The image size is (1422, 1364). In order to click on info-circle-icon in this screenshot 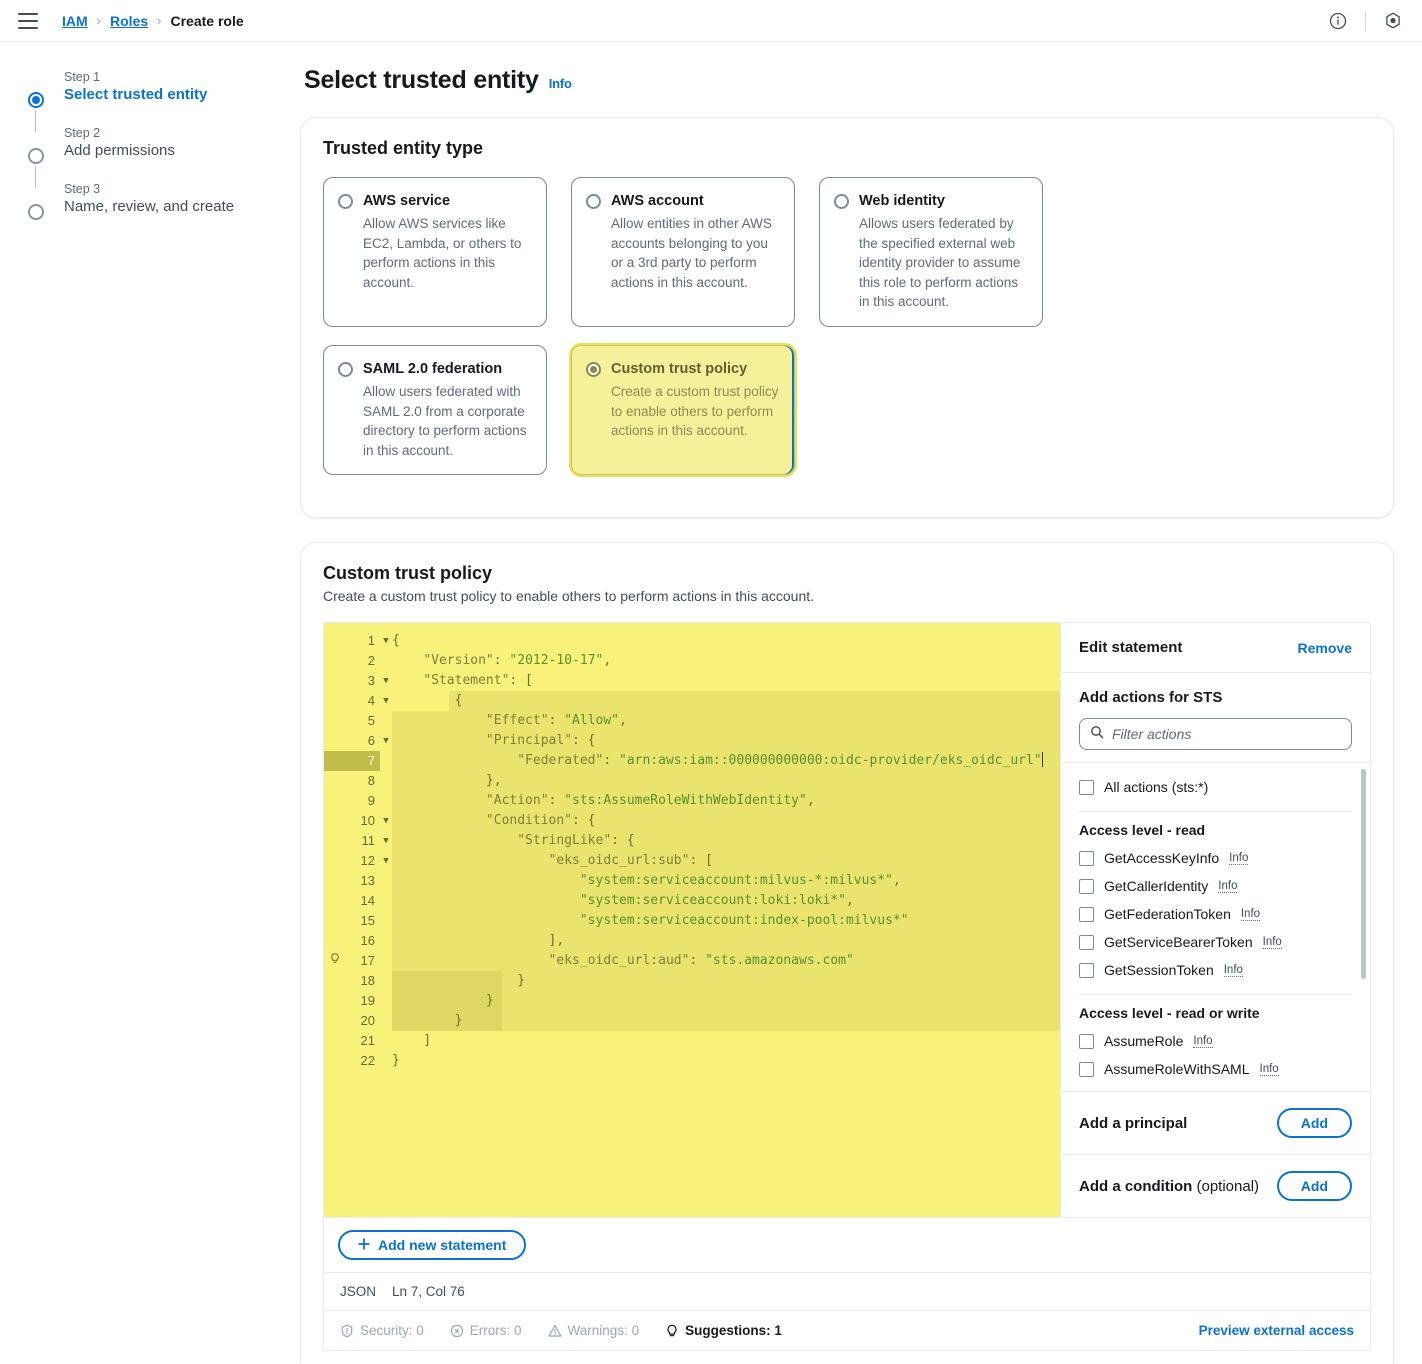, I will do `click(1338, 21)`.